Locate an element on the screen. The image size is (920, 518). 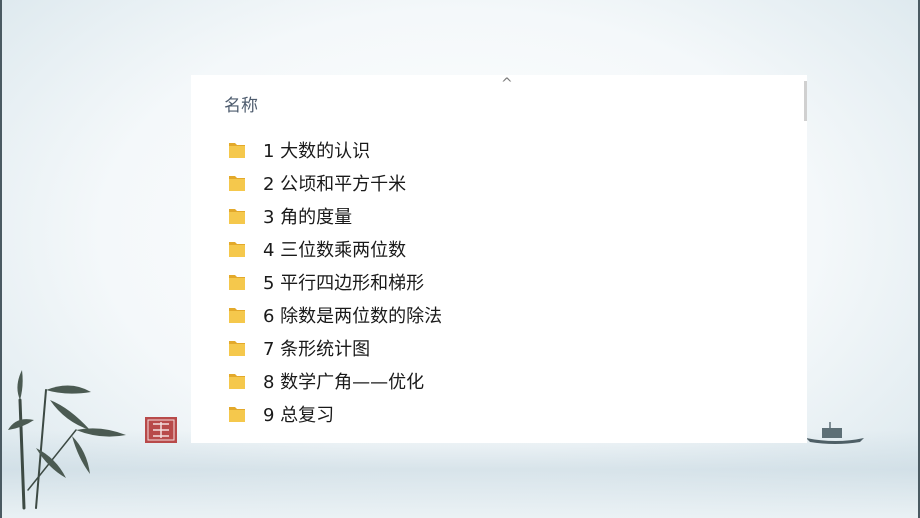
seal-stamp is located at coordinates (161, 430).